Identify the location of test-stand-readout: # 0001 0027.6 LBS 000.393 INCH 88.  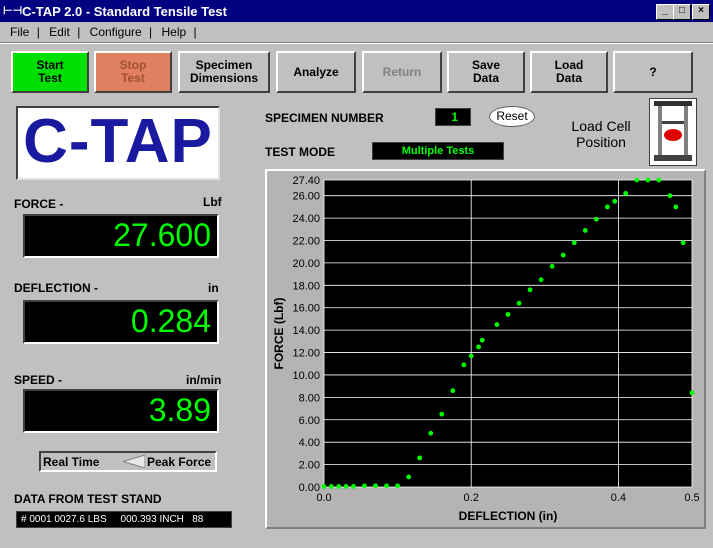
(124, 519).